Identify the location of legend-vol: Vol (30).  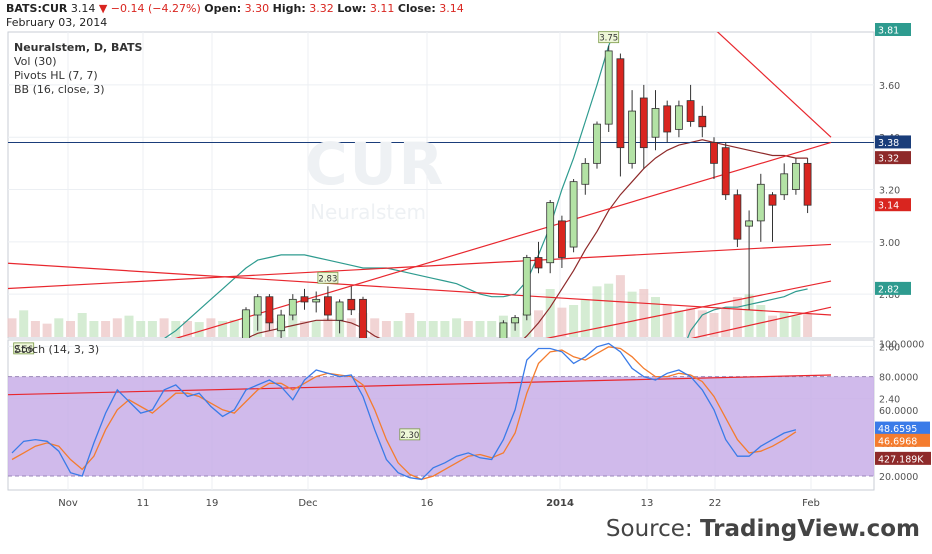
(35, 61).